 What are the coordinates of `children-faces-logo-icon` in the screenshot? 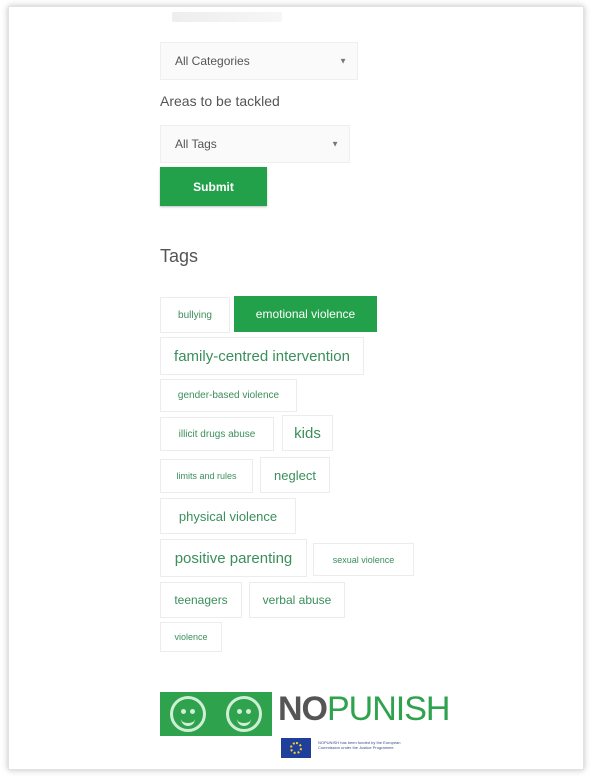 It's located at (216, 714).